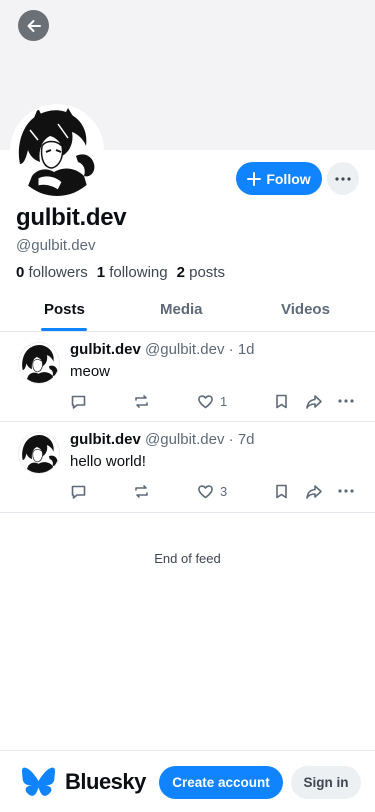 Image resolution: width=375 pixels, height=812 pixels. What do you see at coordinates (38, 781) in the screenshot?
I see `butterfly-logo-icon` at bounding box center [38, 781].